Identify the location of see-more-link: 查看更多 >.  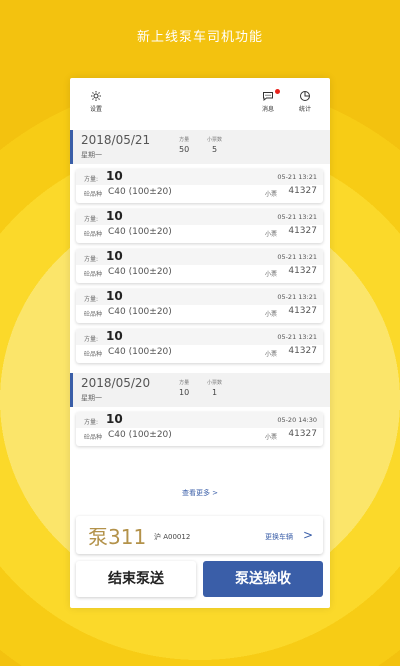
(200, 493).